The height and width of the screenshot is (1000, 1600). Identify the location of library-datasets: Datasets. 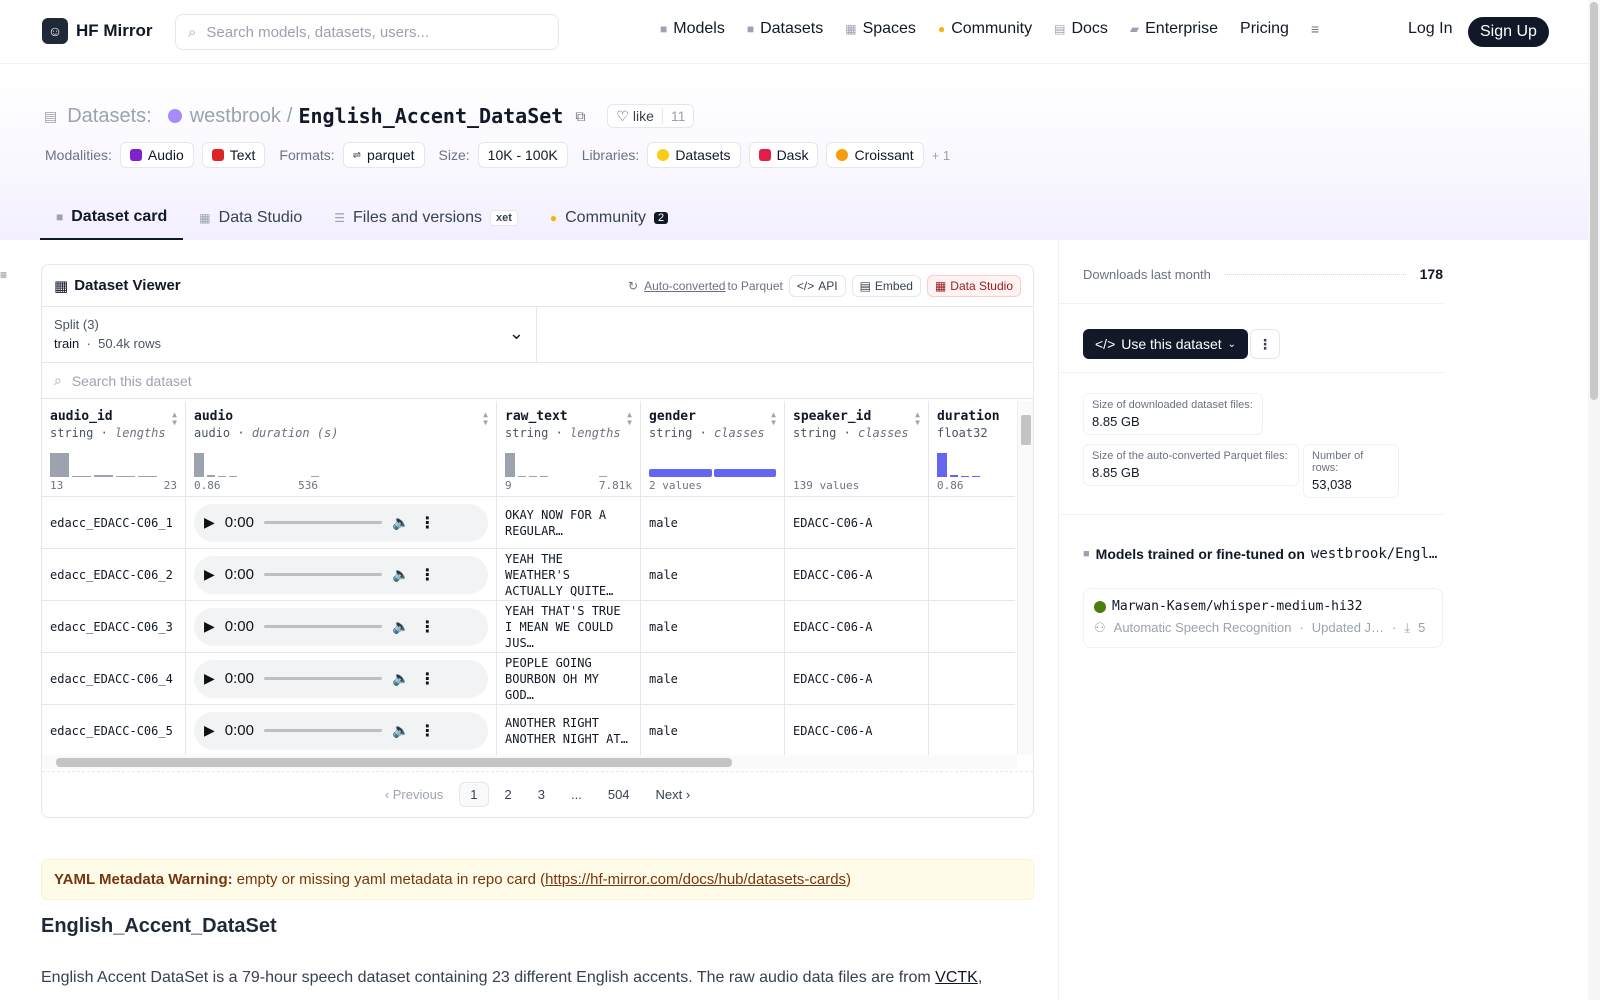
(694, 155).